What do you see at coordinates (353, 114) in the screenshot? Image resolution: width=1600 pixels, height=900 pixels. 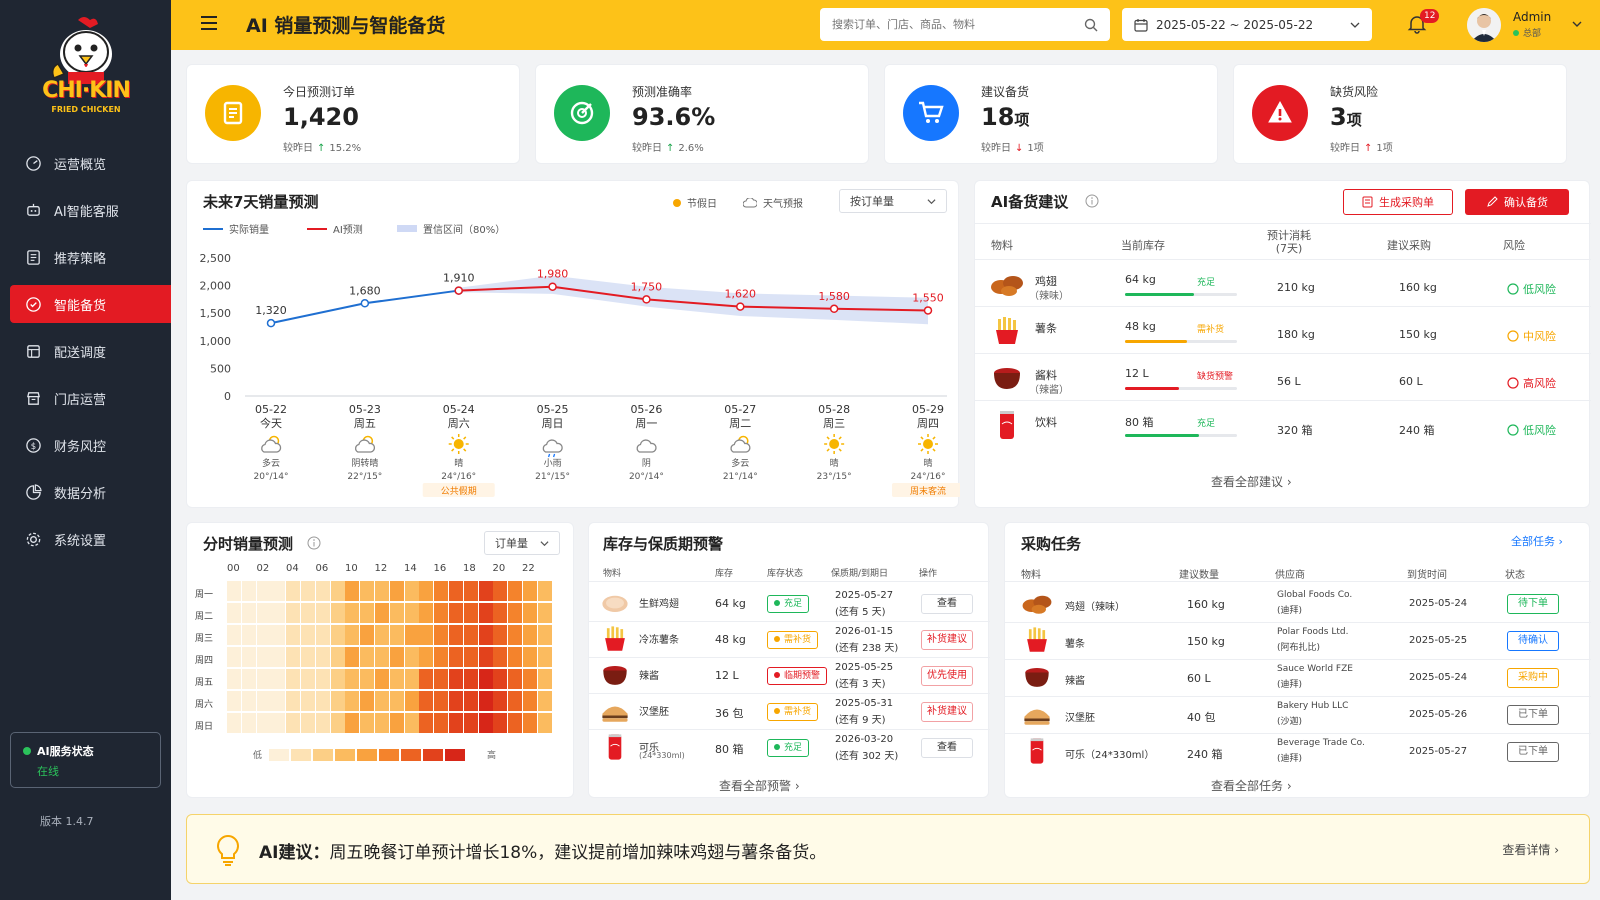 I see `kpi-card-0: 今日预测订单 1,420 较昨日 ↑ 15.2%` at bounding box center [353, 114].